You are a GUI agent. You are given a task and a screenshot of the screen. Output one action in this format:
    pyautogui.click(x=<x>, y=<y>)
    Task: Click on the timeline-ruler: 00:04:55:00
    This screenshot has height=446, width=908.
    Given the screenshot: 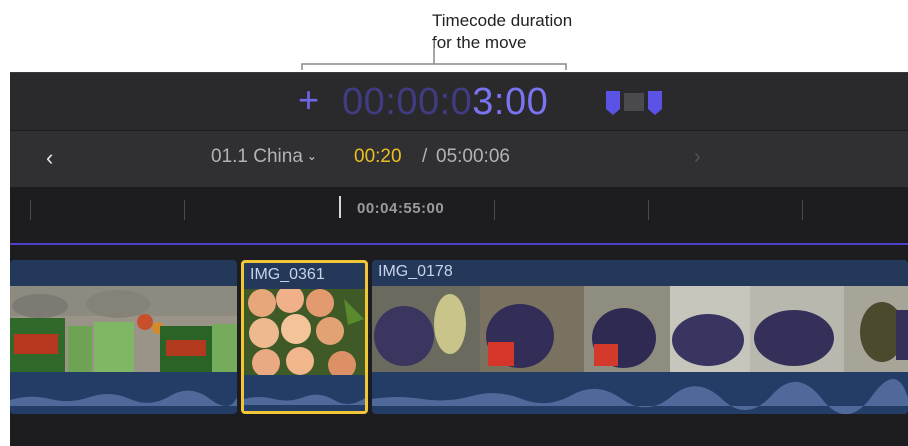 What is the action you would take?
    pyautogui.click(x=459, y=208)
    